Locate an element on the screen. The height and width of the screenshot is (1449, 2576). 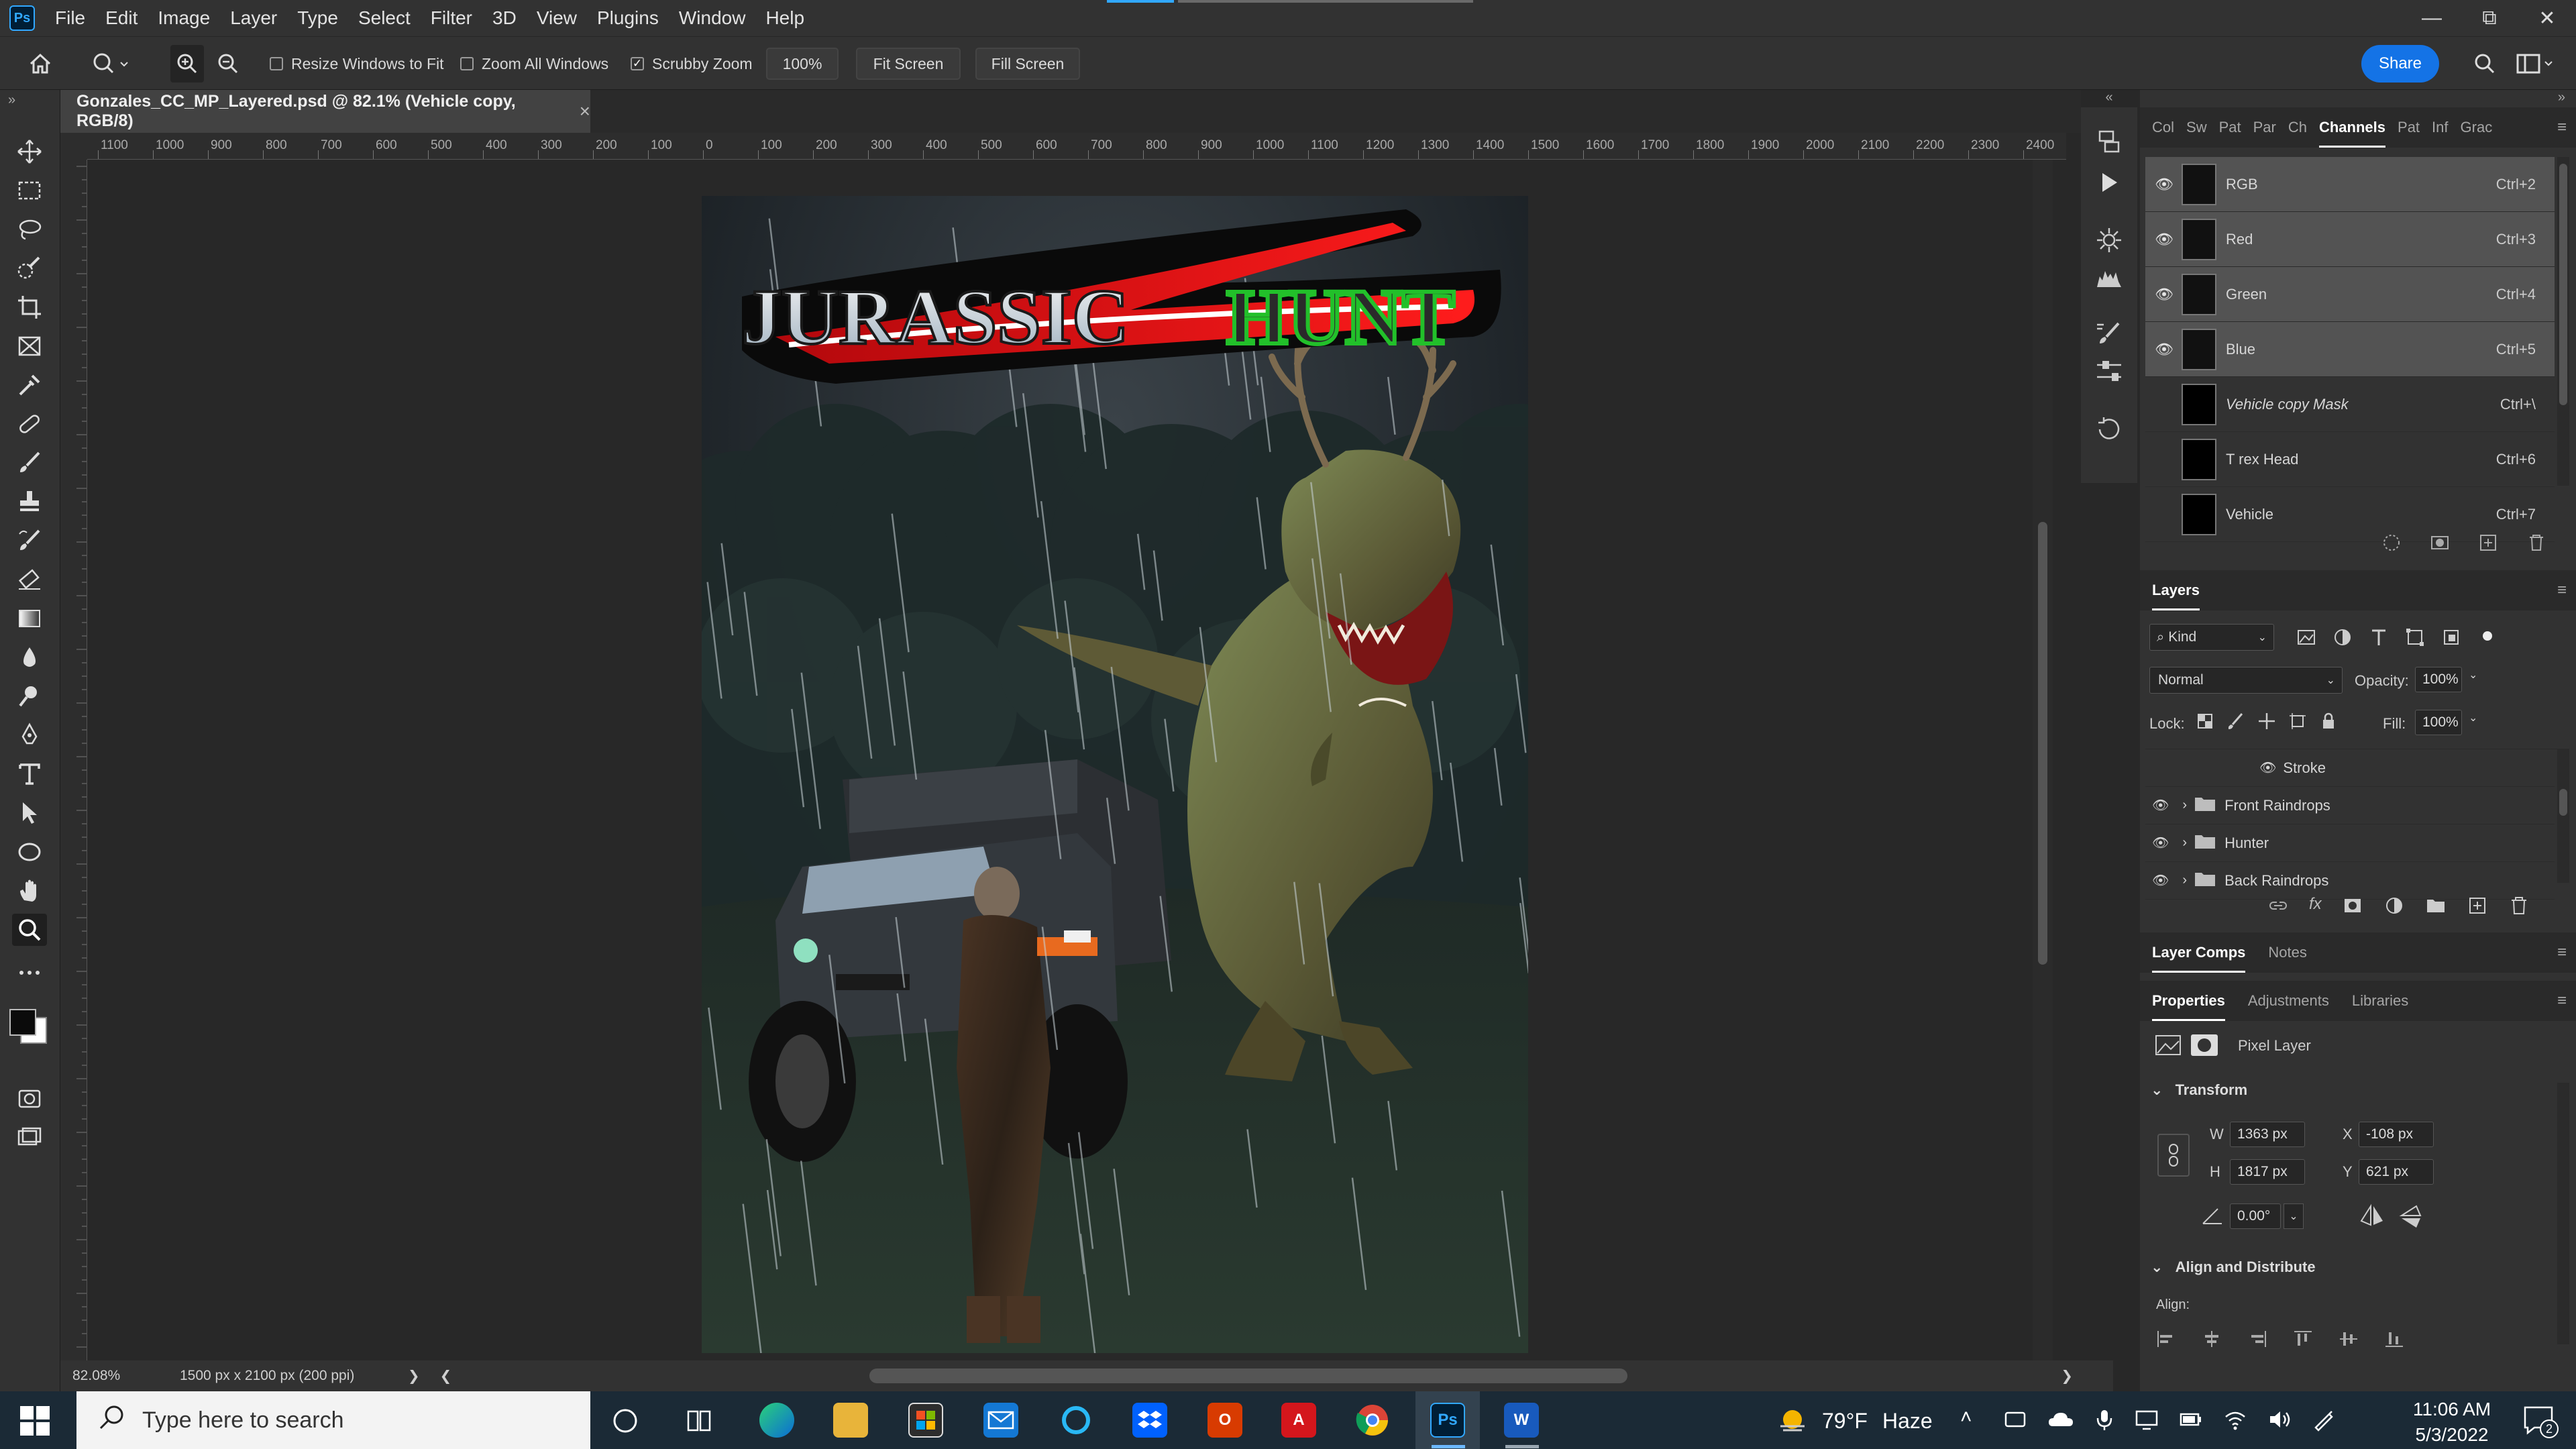
scroll-left-icon: ❮ is located at coordinates (446, 1376).